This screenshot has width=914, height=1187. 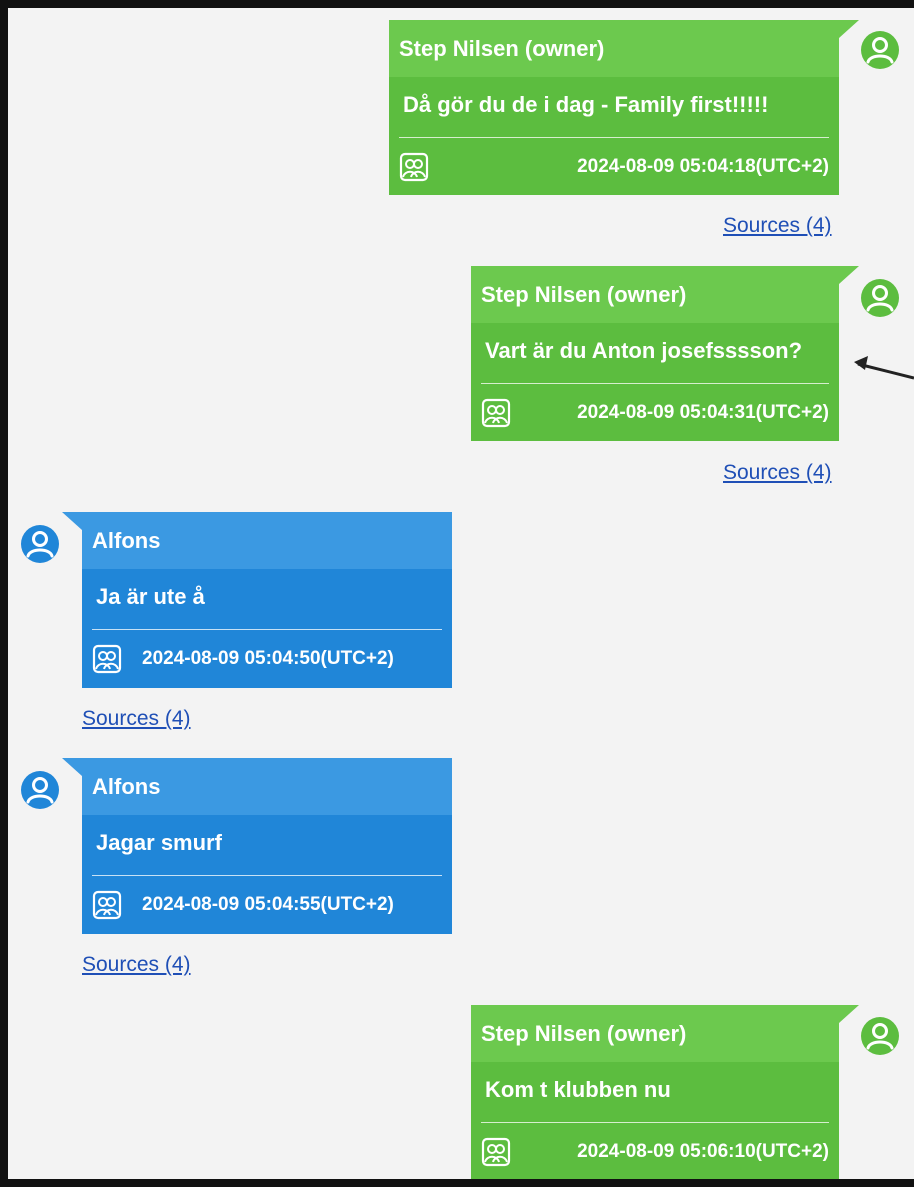 What do you see at coordinates (703, 412) in the screenshot?
I see `message-timestamp: 2024-08-09 05:04:31(UTC+2)` at bounding box center [703, 412].